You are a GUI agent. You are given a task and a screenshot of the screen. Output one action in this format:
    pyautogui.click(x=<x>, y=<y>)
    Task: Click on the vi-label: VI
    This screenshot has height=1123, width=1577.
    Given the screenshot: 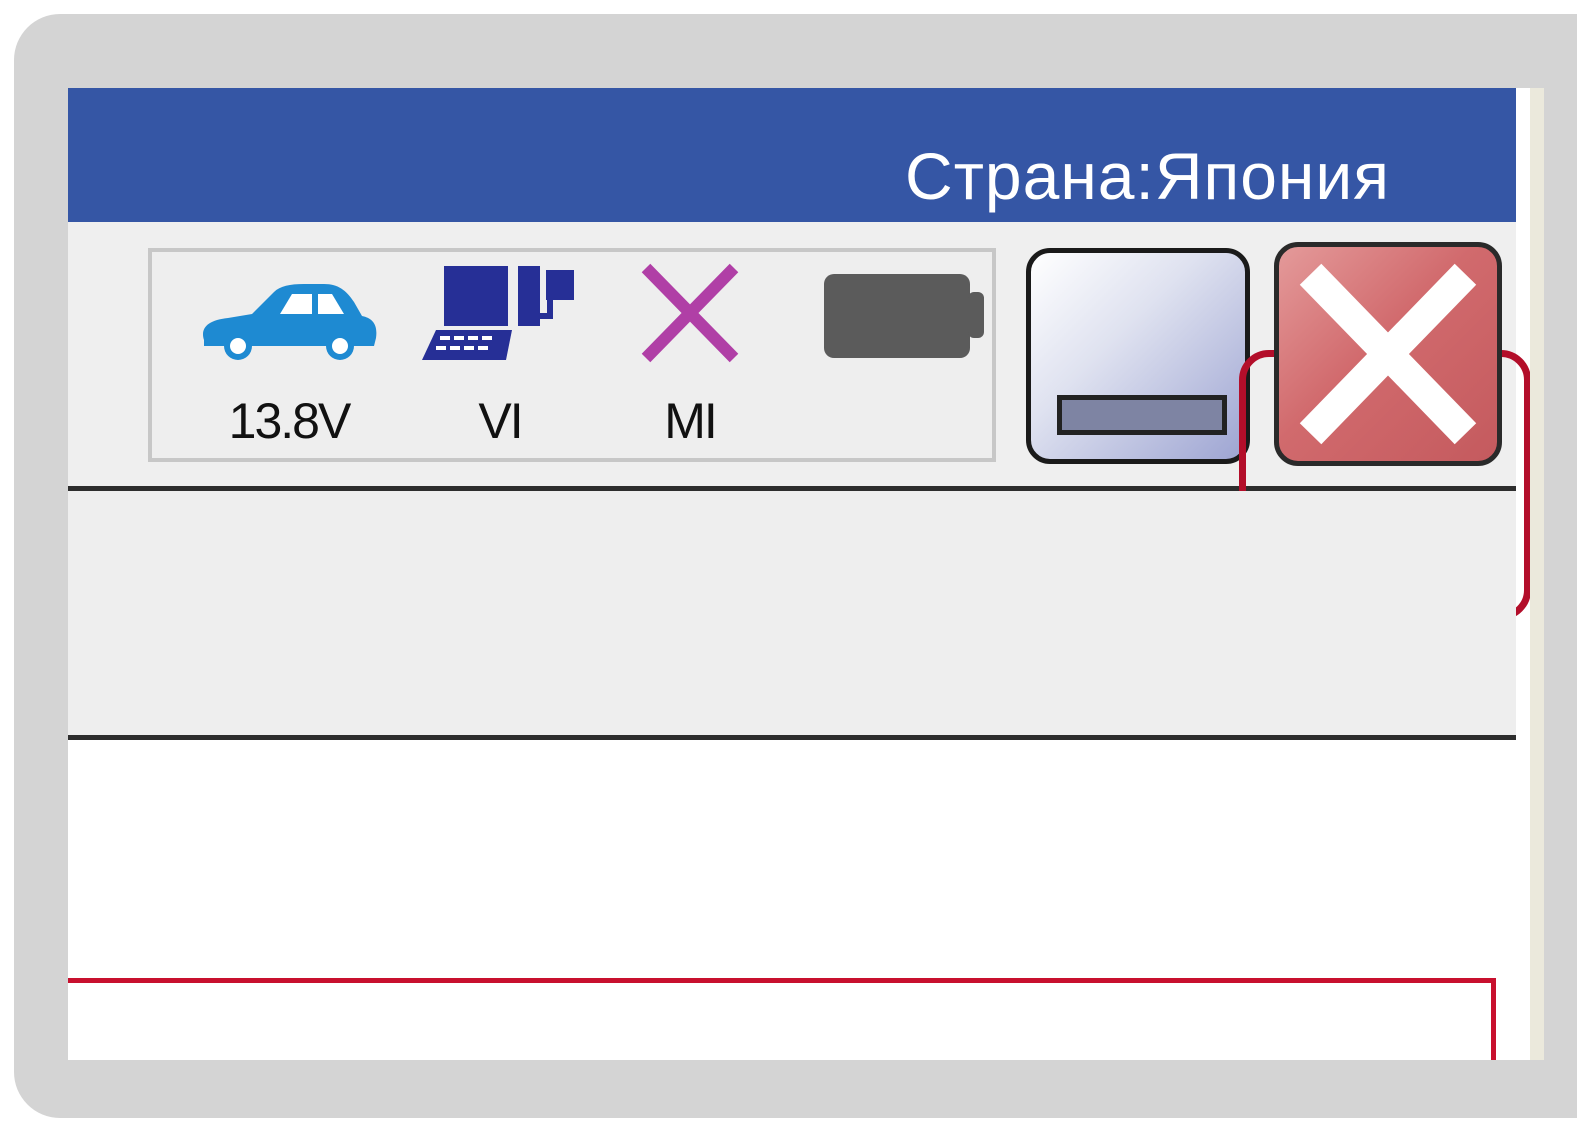 What is the action you would take?
    pyautogui.click(x=500, y=421)
    